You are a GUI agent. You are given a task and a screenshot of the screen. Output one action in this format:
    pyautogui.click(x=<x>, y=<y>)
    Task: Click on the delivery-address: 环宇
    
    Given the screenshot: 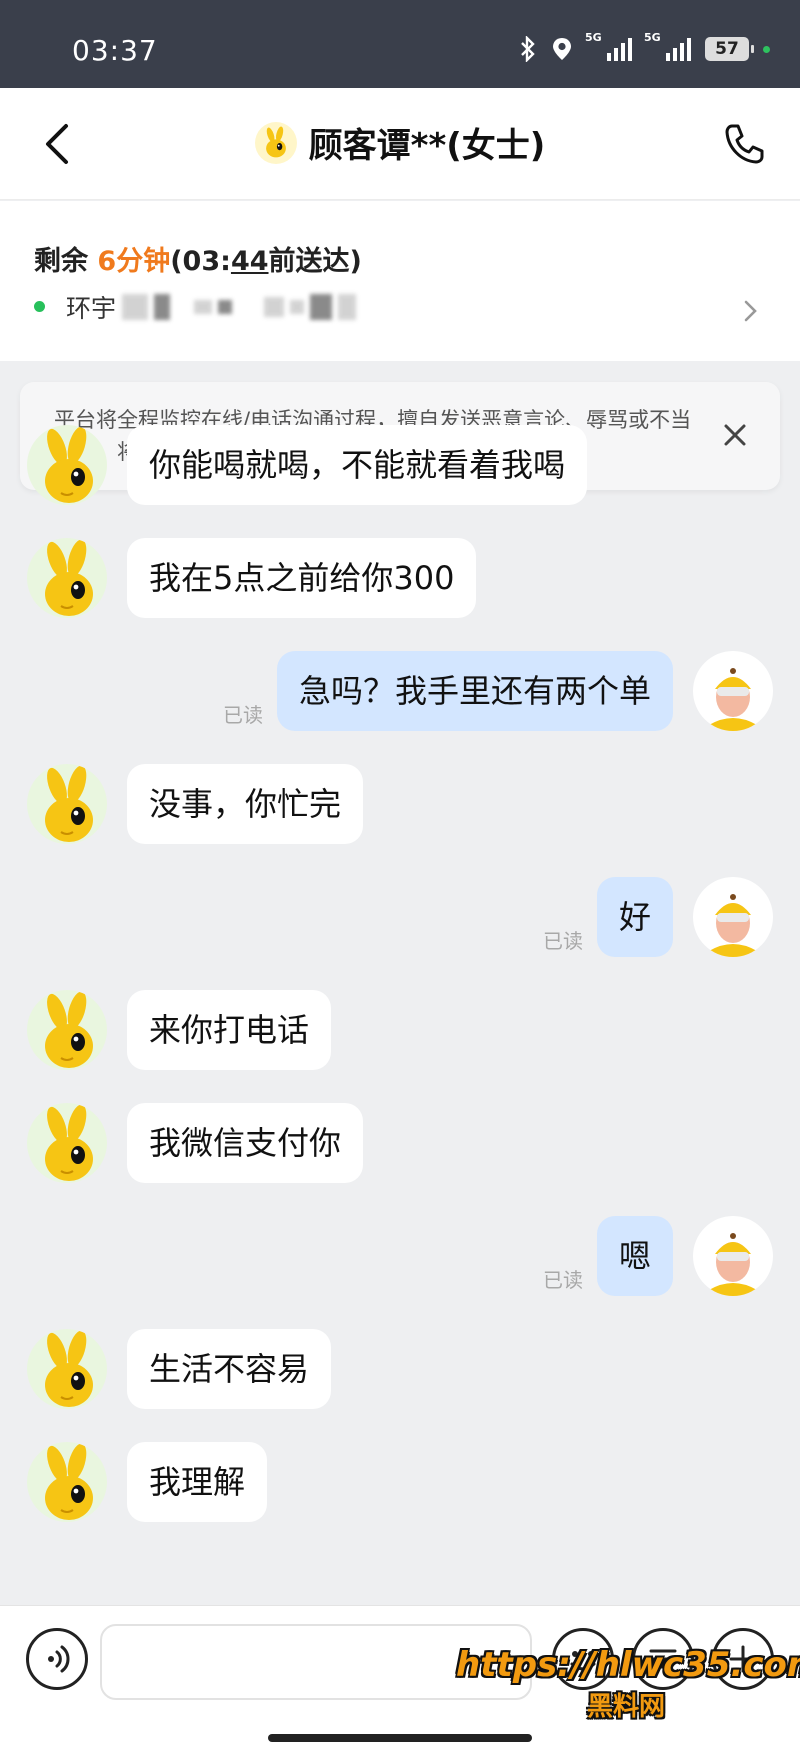 What is the action you would take?
    pyautogui.click(x=211, y=307)
    